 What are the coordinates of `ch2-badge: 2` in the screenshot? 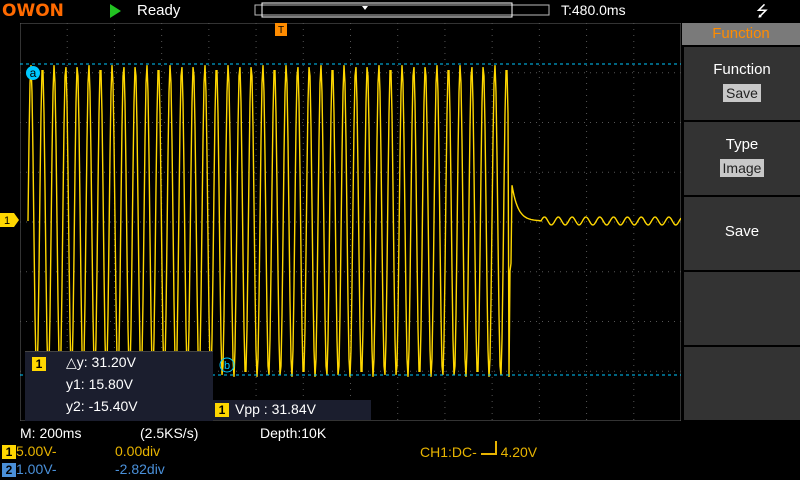 It's located at (9, 470).